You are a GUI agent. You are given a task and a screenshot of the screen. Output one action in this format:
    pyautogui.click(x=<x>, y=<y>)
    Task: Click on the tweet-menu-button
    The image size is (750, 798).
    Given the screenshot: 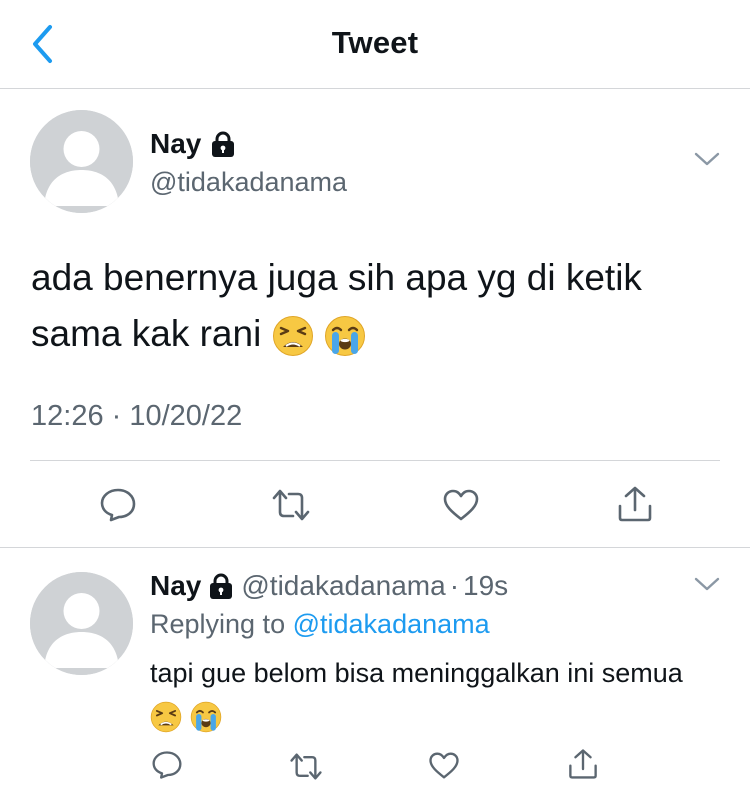 What is the action you would take?
    pyautogui.click(x=707, y=161)
    